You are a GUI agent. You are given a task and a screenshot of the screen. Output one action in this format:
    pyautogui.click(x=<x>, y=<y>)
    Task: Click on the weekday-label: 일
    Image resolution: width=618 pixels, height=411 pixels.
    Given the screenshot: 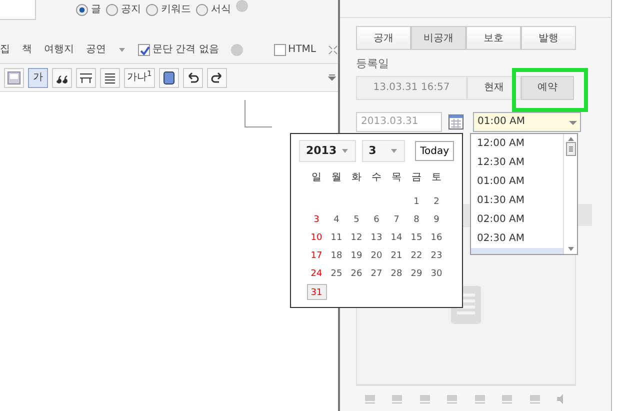 What is the action you would take?
    pyautogui.click(x=316, y=178)
    